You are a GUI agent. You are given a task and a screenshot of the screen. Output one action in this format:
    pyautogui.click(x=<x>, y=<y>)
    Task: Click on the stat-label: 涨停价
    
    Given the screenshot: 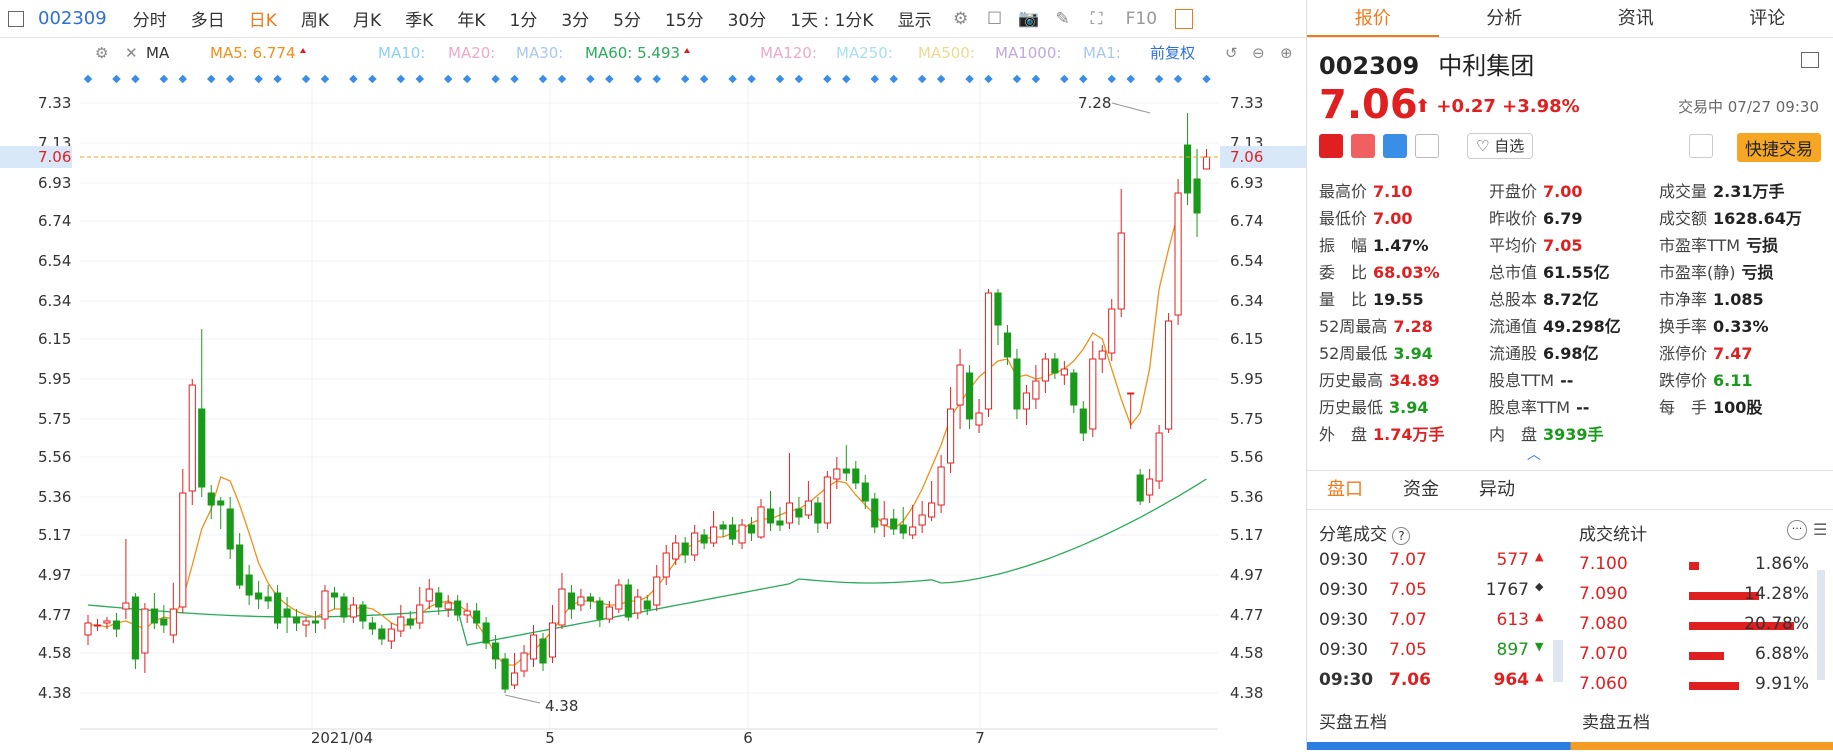 What is the action you would take?
    pyautogui.click(x=1683, y=353)
    